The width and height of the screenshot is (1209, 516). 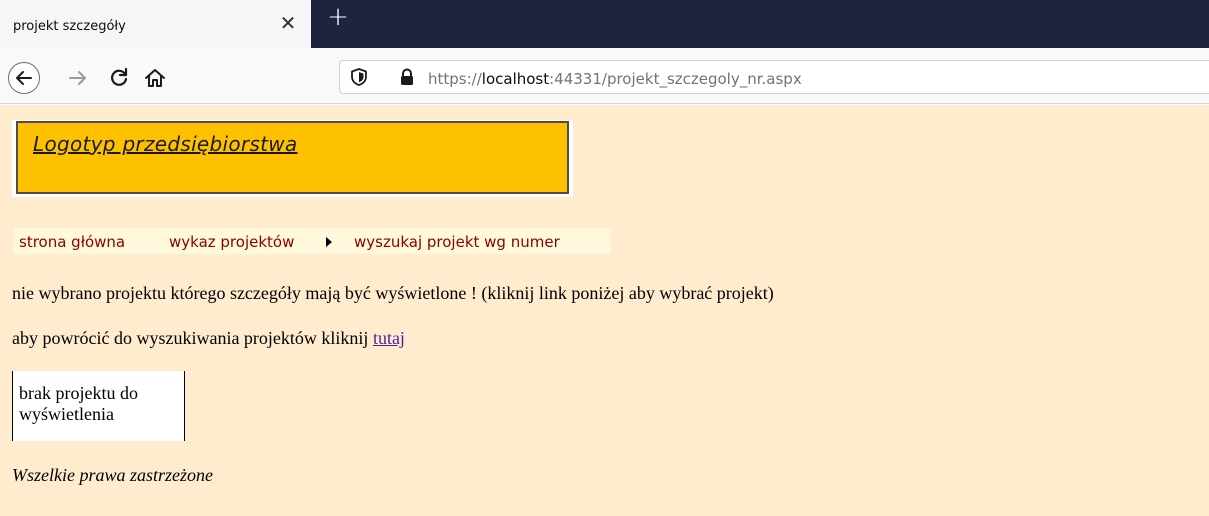 What do you see at coordinates (112, 475) in the screenshot?
I see `footer-copyright: Wszelkie prawa zastrzeżone` at bounding box center [112, 475].